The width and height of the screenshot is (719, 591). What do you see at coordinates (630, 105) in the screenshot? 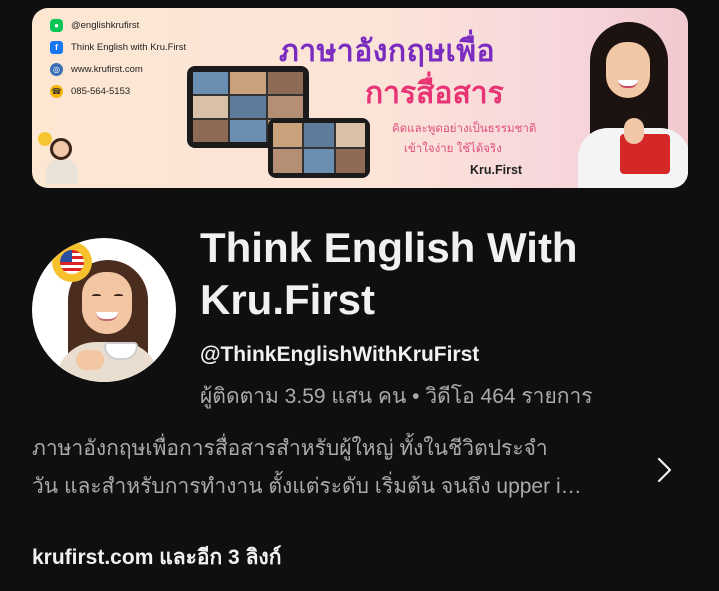
I see `banner-teacher-photo` at bounding box center [630, 105].